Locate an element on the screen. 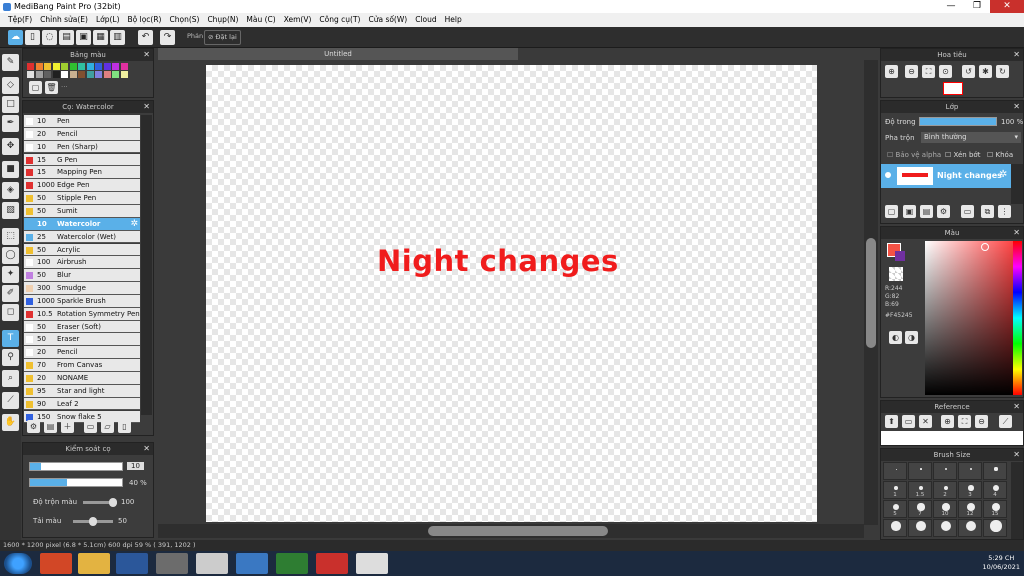 The height and width of the screenshot is (576, 1024). brush-item: 95 Star and light is located at coordinates (82, 391).